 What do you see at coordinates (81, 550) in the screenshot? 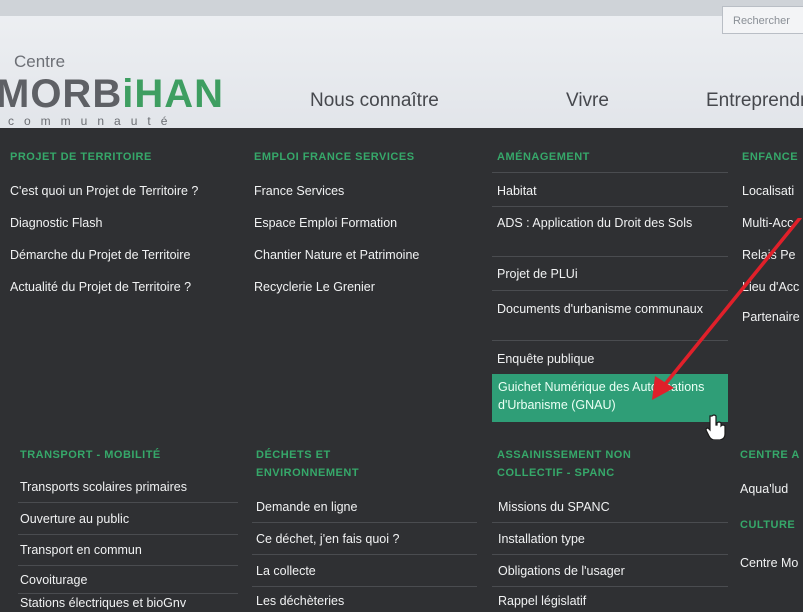
I see `menu-item: Transport en commun` at bounding box center [81, 550].